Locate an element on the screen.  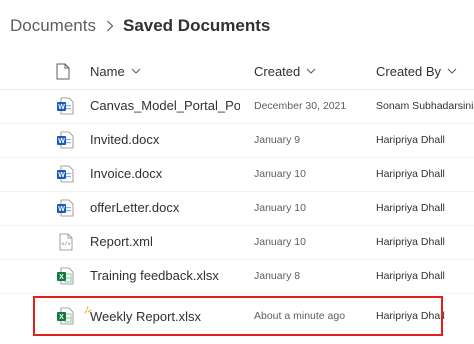
document-icon is located at coordinates (63, 71).